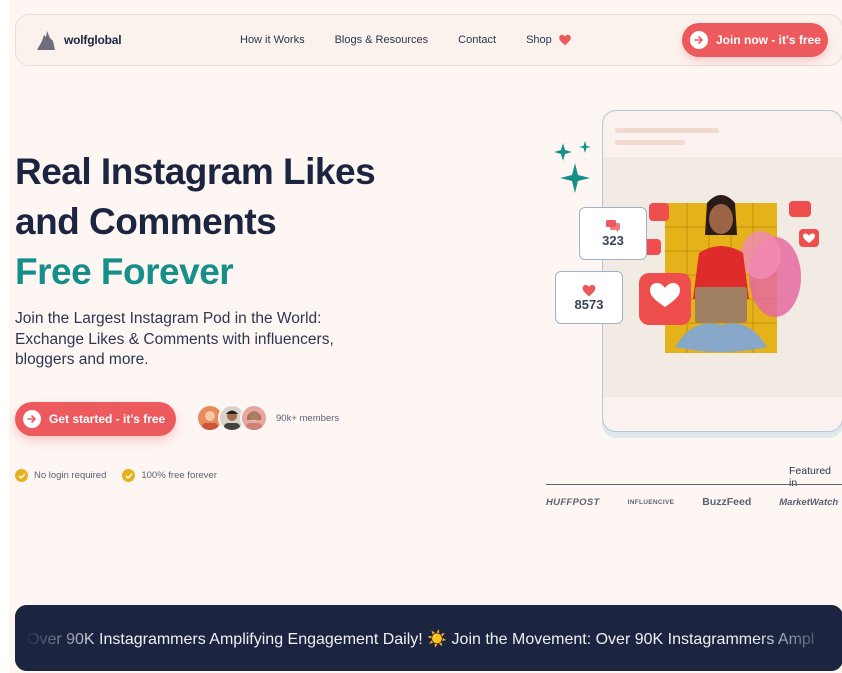  Describe the element at coordinates (308, 418) in the screenshot. I see `members-count: 90k+ members` at that location.